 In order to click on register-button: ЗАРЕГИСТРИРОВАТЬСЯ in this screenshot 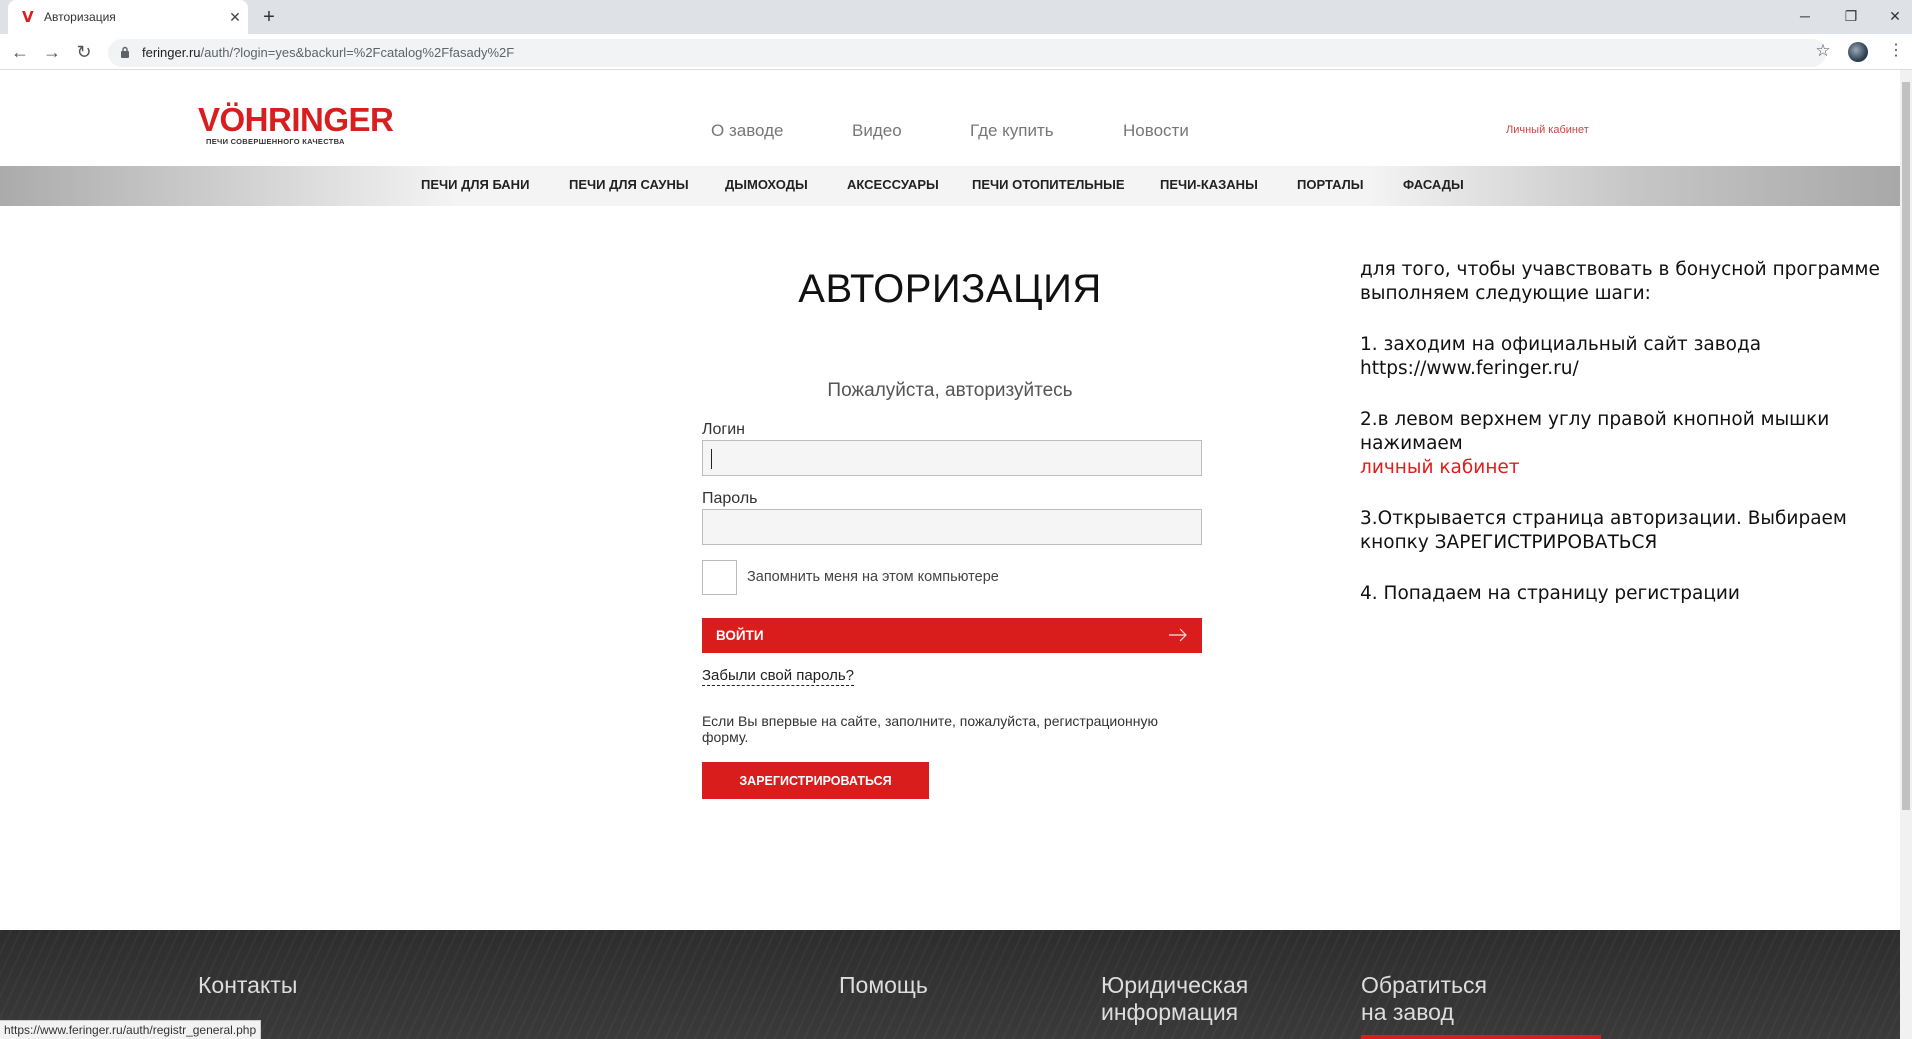, I will do `click(815, 780)`.